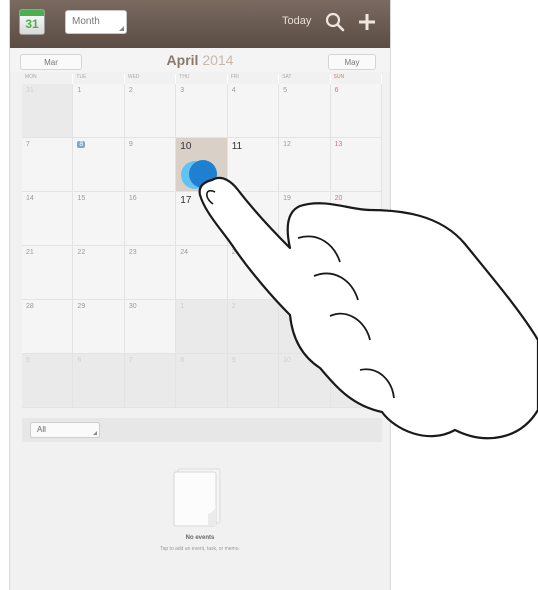 The width and height of the screenshot is (538, 590). I want to click on action-bar: 31 Month Today, so click(200, 24).